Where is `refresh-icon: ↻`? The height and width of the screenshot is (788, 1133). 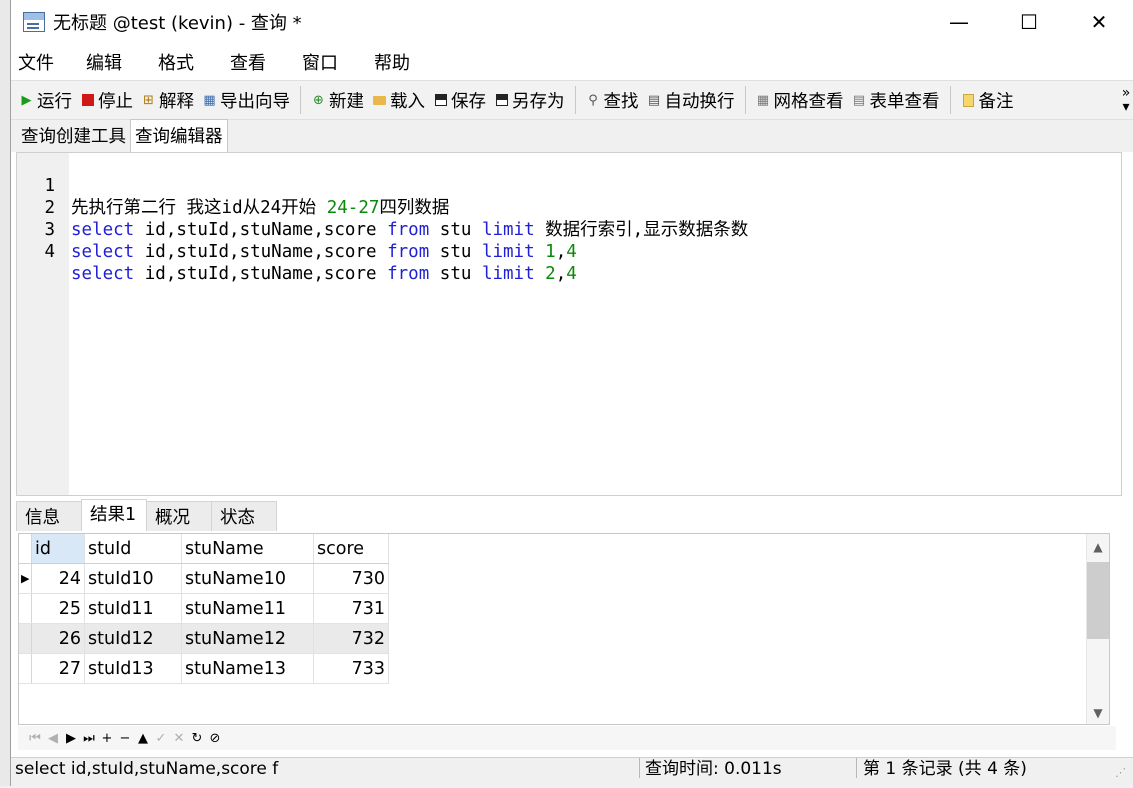
refresh-icon: ↻ is located at coordinates (197, 738).